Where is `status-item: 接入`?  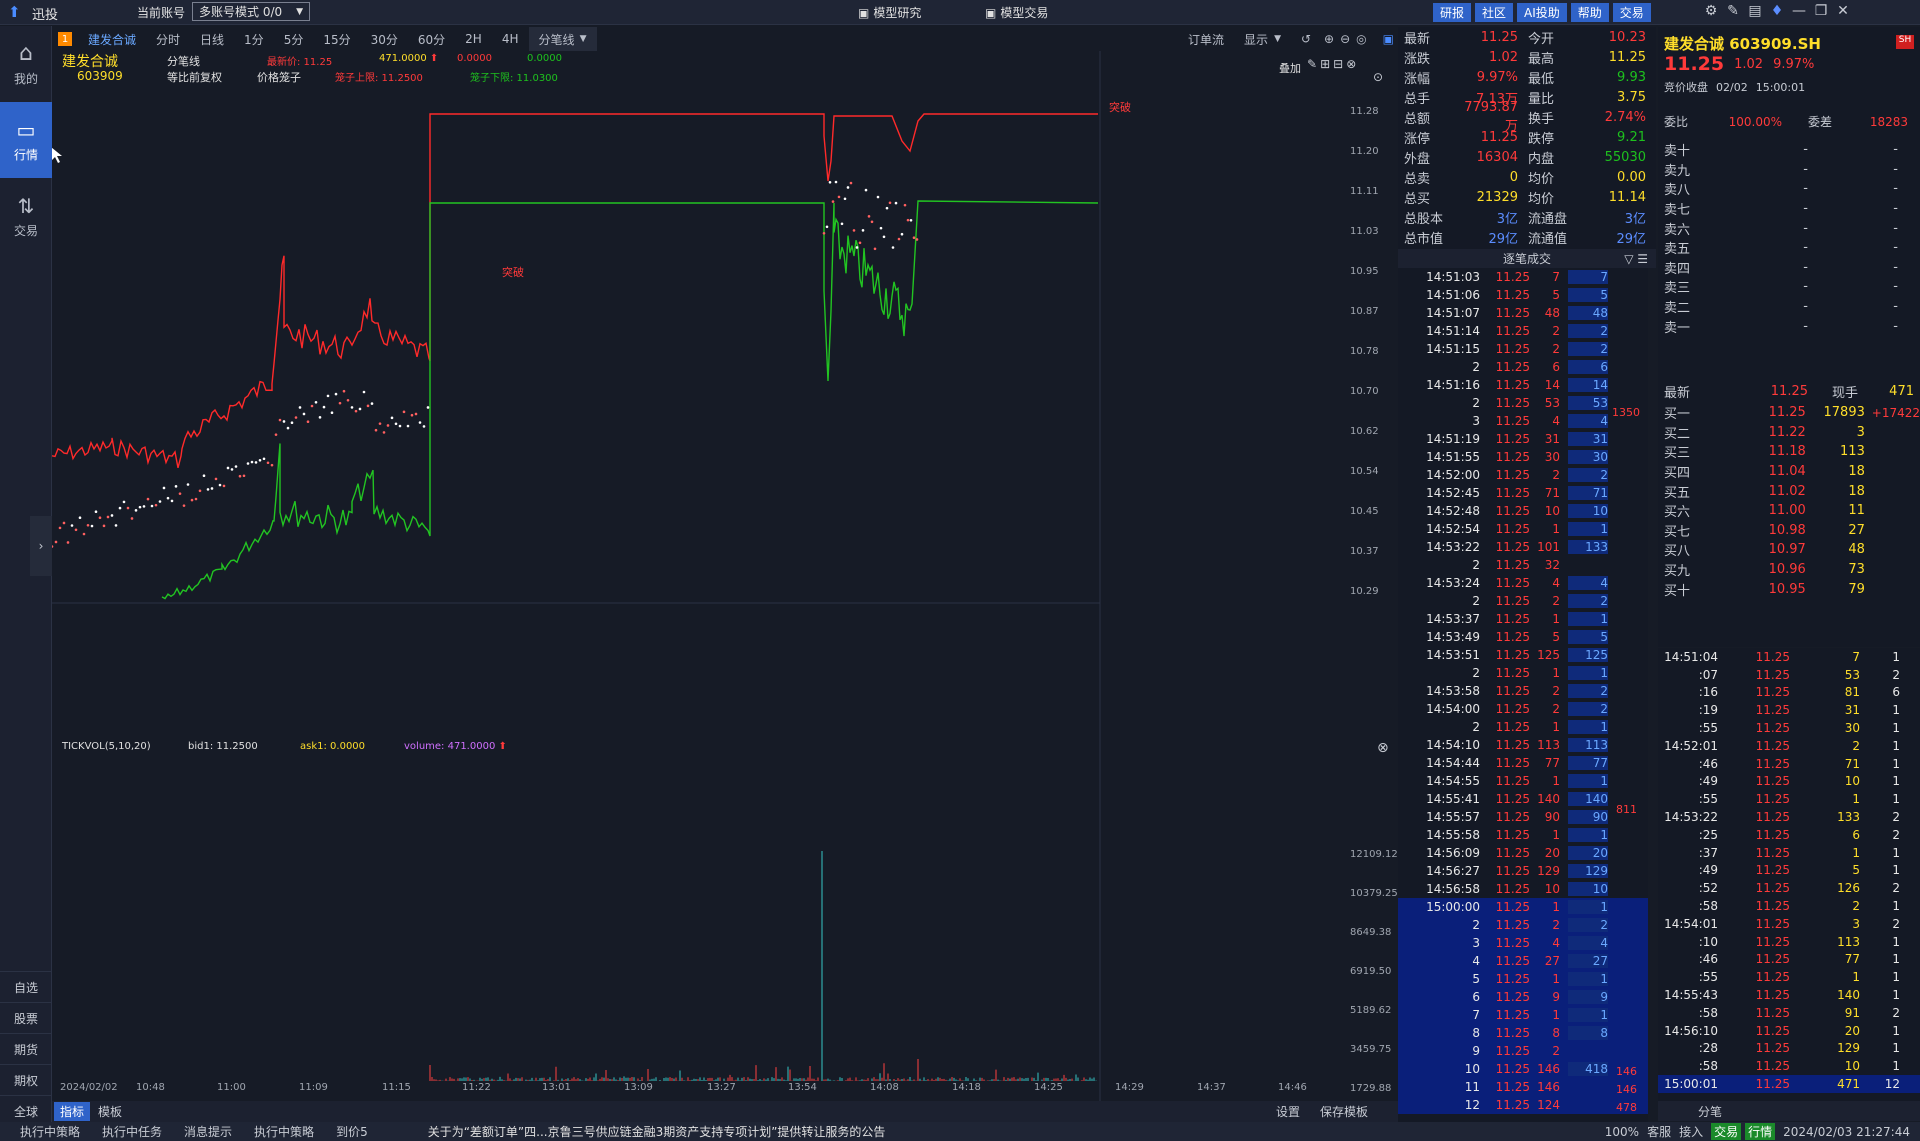 status-item: 接入 is located at coordinates (1691, 1131).